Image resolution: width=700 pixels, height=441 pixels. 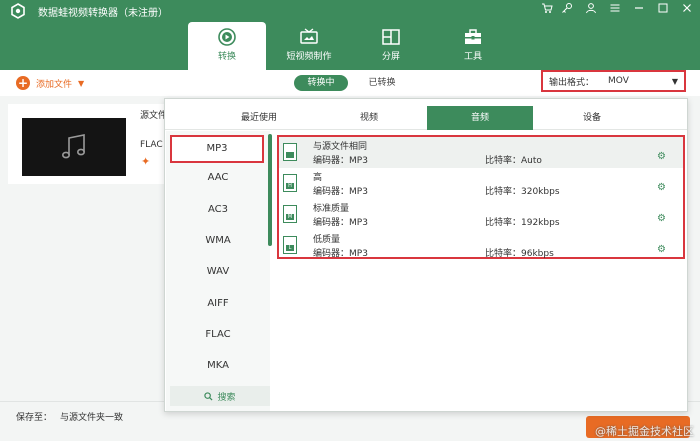 I want to click on audio-file-icon: L, so click(x=290, y=245).